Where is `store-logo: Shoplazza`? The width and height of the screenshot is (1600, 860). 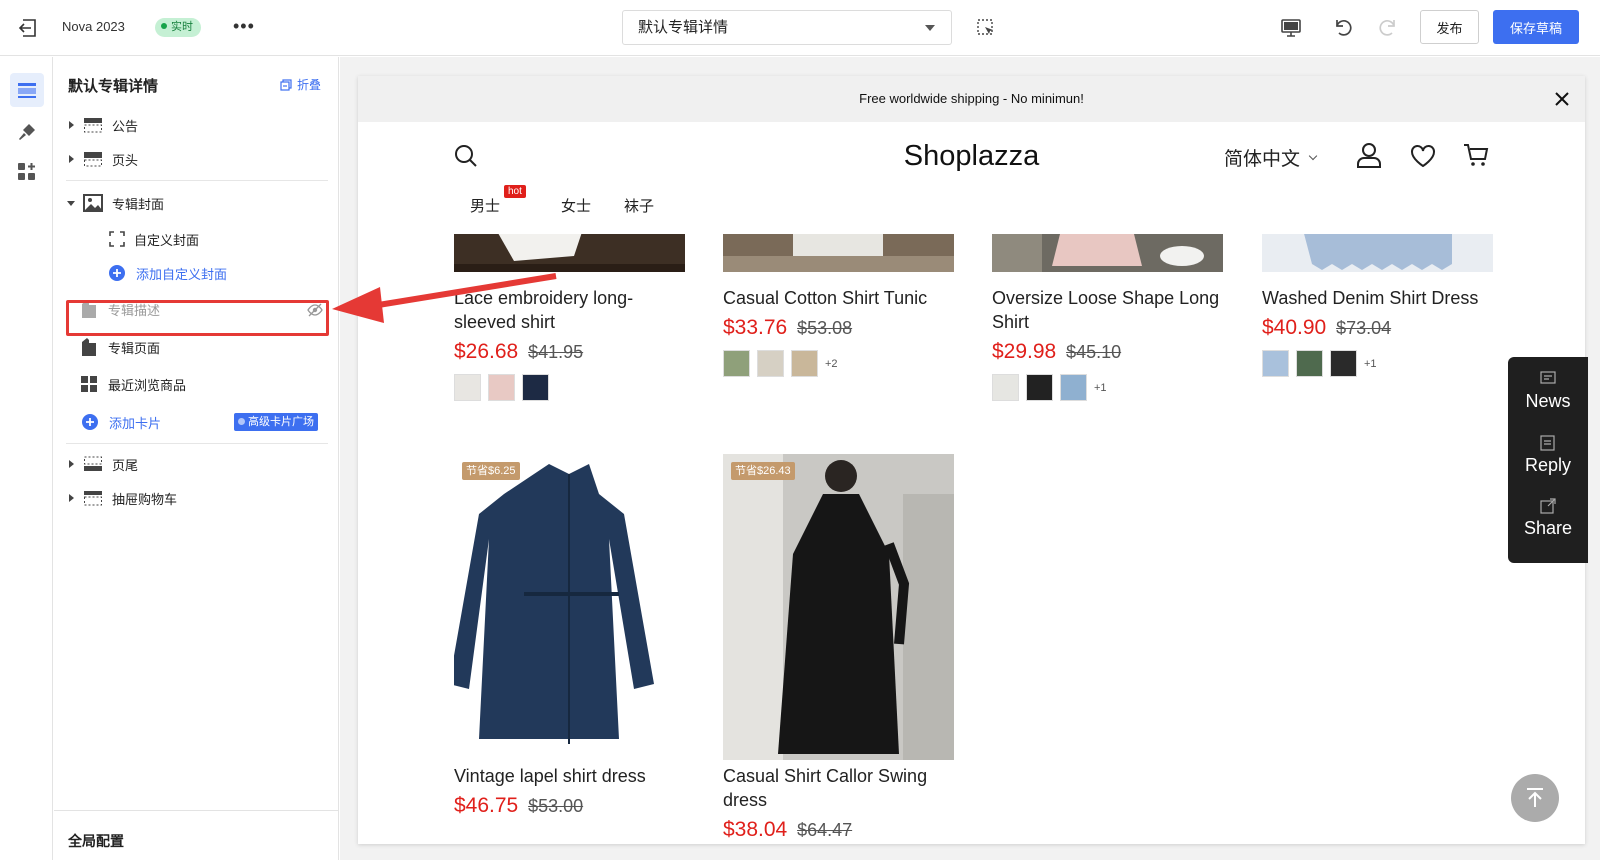 store-logo: Shoplazza is located at coordinates (971, 156).